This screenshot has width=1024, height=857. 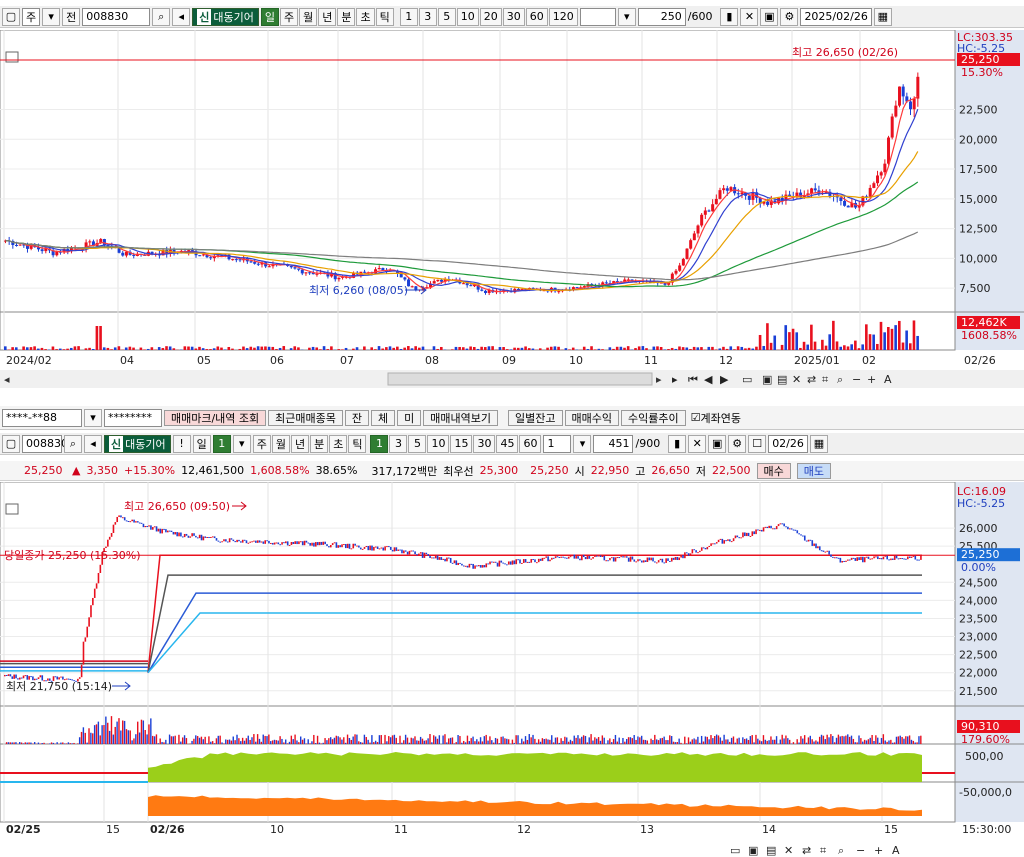 I want to click on period-button-4: 분, so click(x=346, y=16).